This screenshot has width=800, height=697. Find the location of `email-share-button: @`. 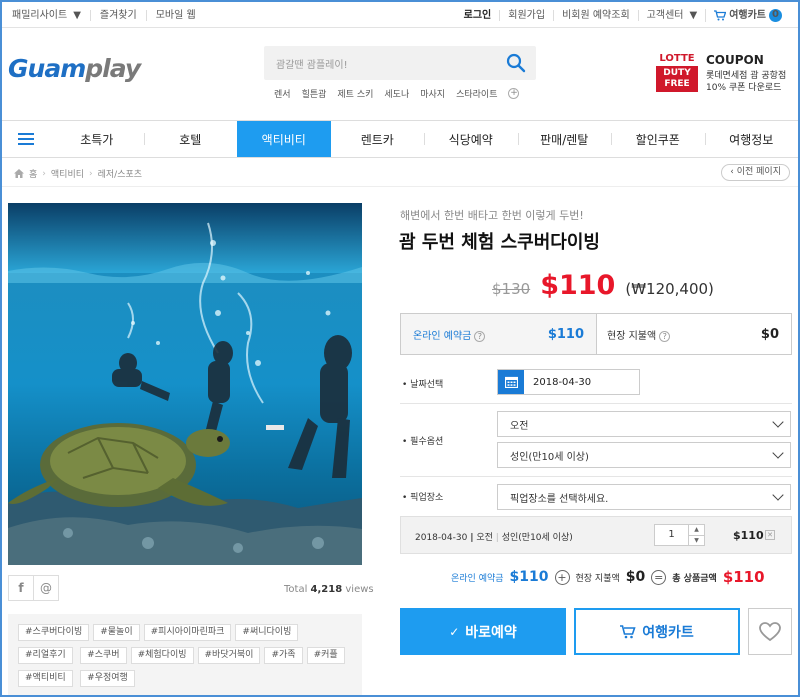

email-share-button: @ is located at coordinates (46, 588).